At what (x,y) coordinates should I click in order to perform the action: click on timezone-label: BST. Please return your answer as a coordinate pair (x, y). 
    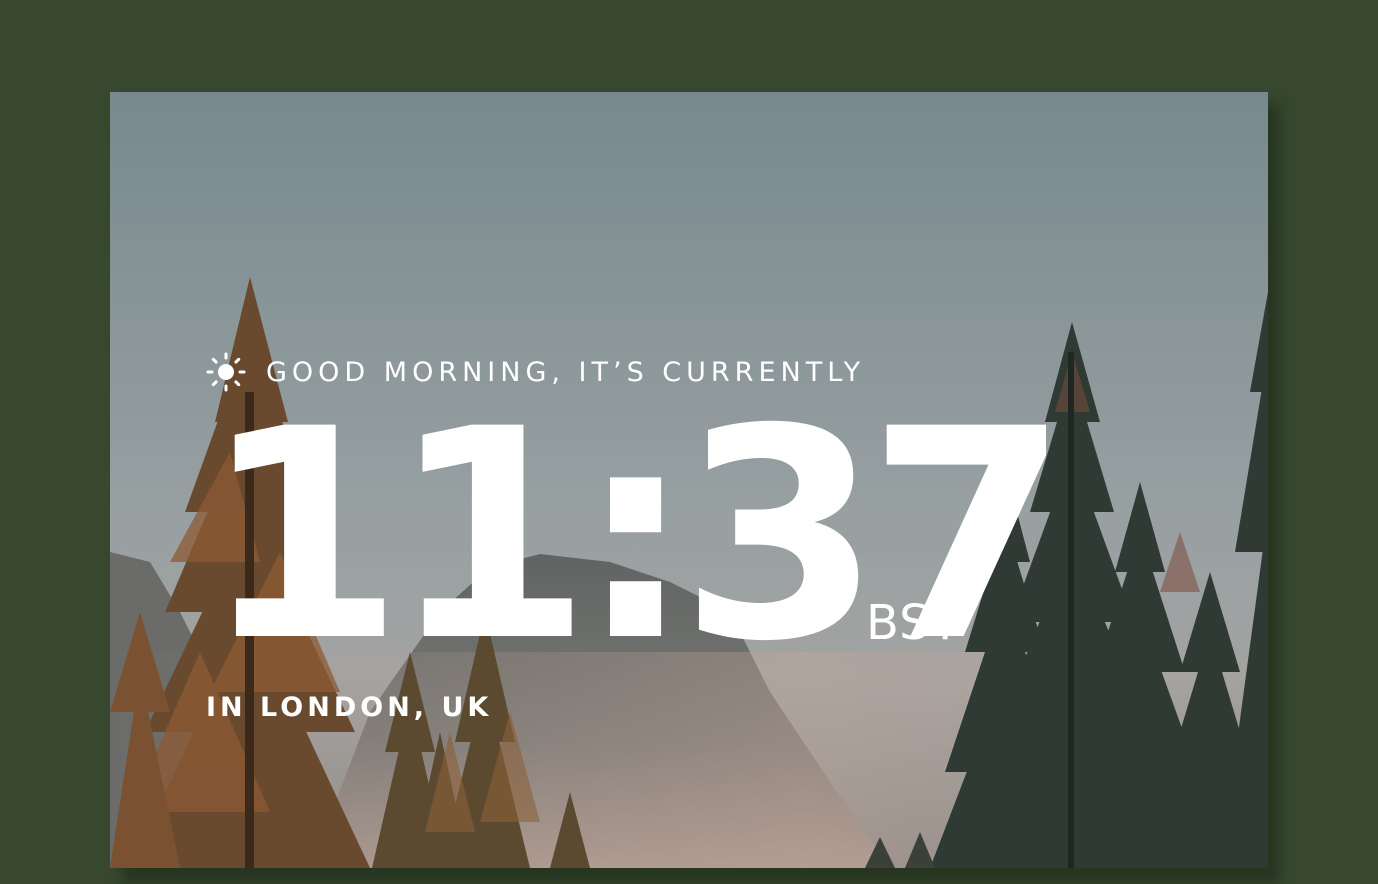
    Looking at the image, I should click on (913, 623).